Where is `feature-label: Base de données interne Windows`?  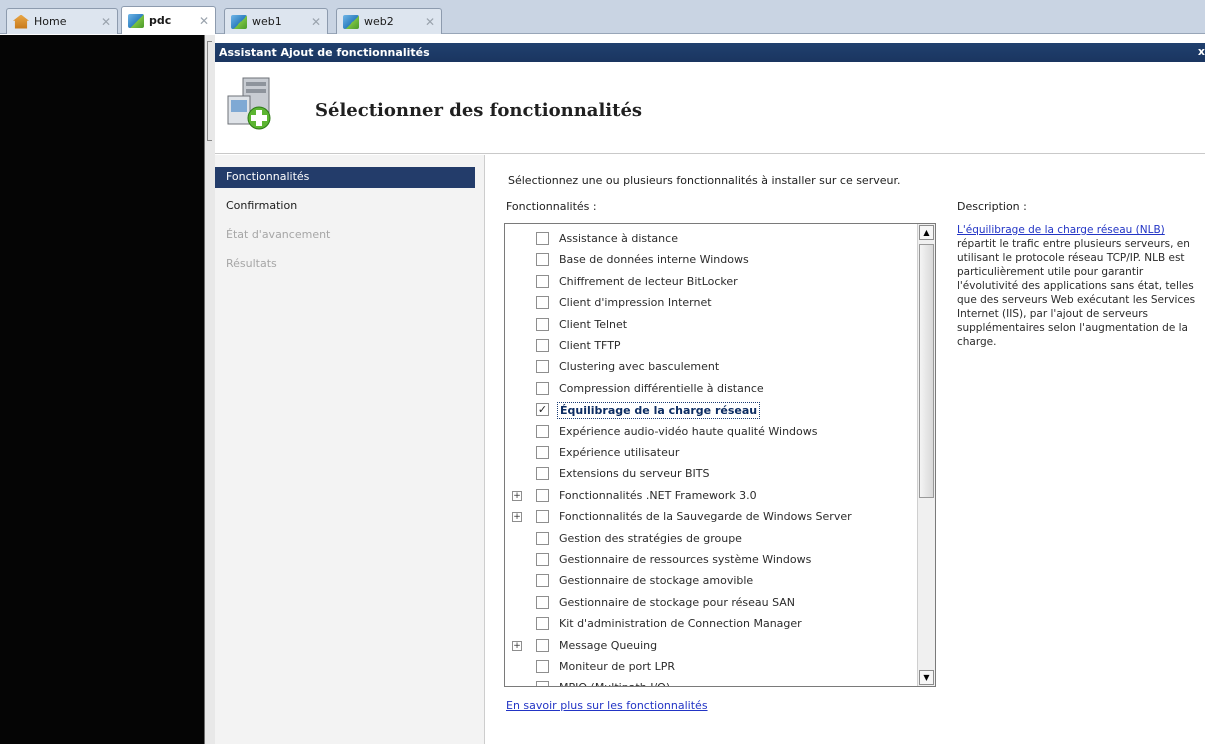
feature-label: Base de données interne Windows is located at coordinates (654, 260).